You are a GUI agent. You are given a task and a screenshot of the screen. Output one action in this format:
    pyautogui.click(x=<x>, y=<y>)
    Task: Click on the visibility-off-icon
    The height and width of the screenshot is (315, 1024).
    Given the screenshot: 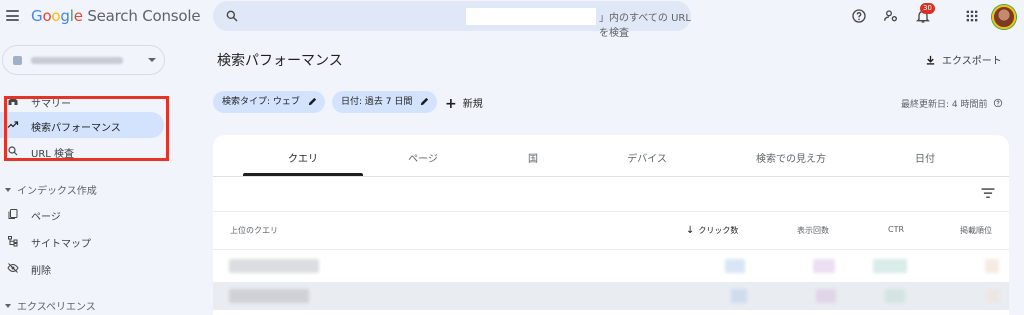 What is the action you would take?
    pyautogui.click(x=13, y=268)
    